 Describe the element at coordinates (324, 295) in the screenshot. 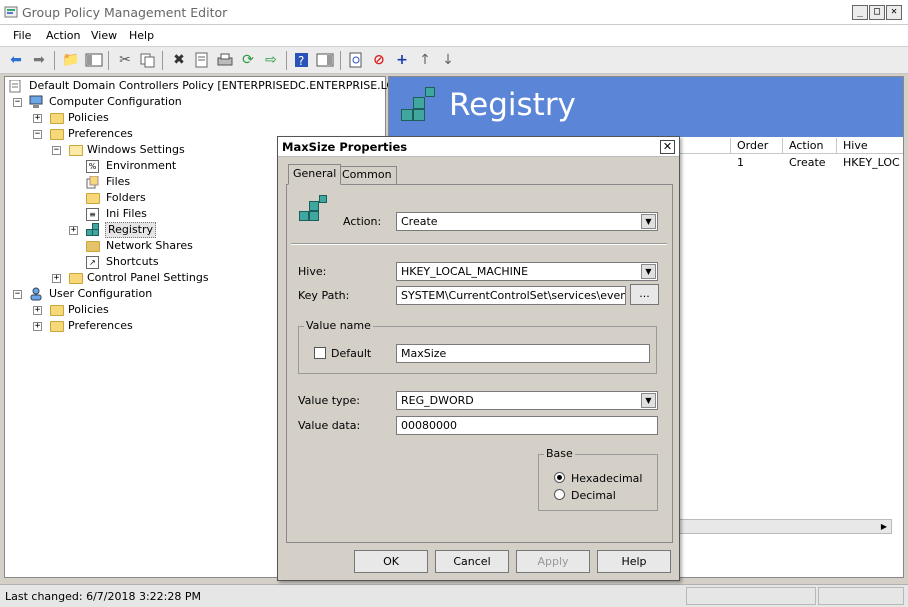

I see `key-path-label: Key Path:` at that location.